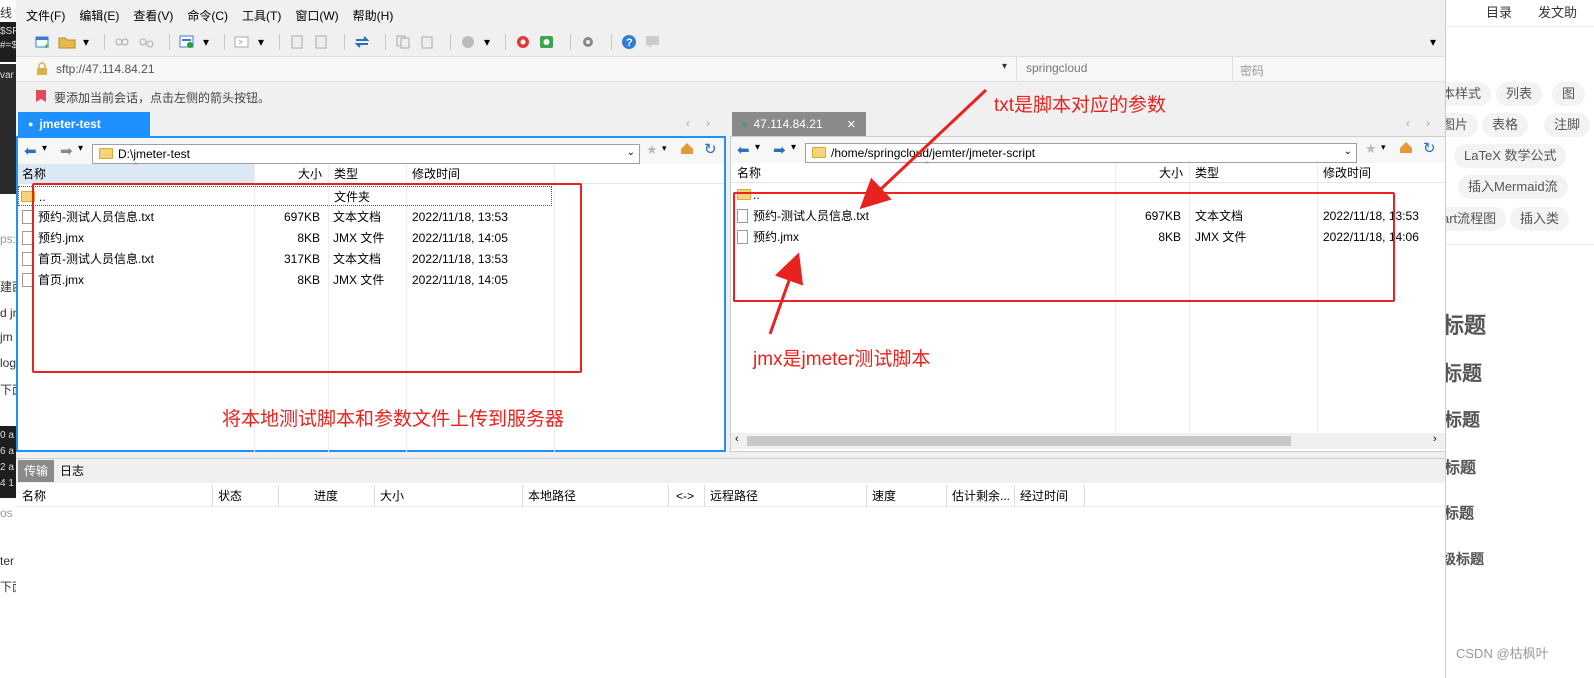  I want to click on open-folder-icon, so click(67, 42).